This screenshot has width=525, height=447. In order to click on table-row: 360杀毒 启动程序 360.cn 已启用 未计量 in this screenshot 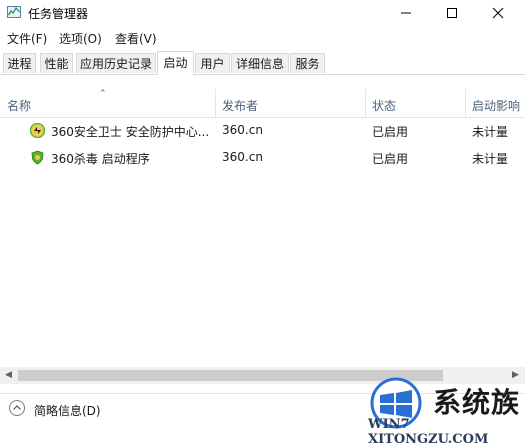, I will do `click(262, 158)`.